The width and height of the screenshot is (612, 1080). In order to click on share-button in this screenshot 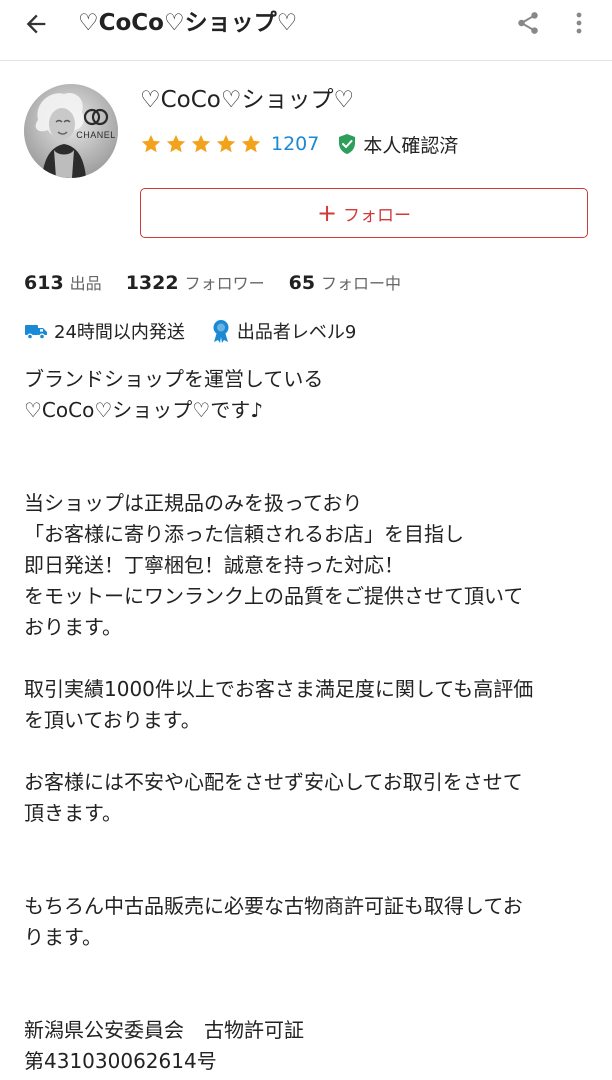, I will do `click(528, 23)`.